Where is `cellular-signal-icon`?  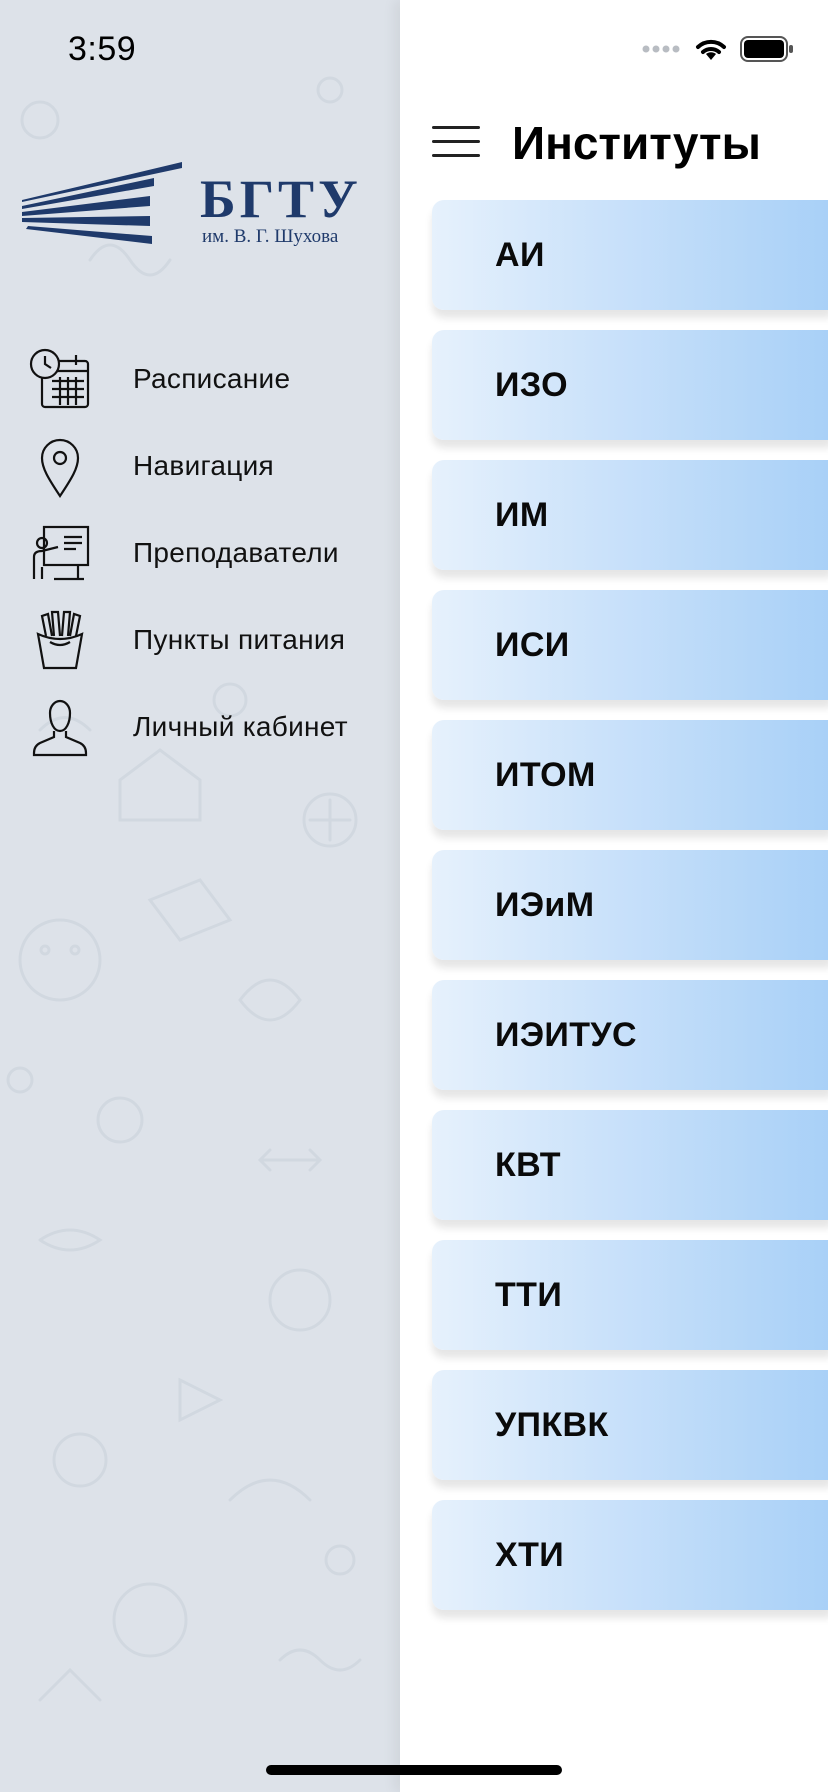 cellular-signal-icon is located at coordinates (661, 49).